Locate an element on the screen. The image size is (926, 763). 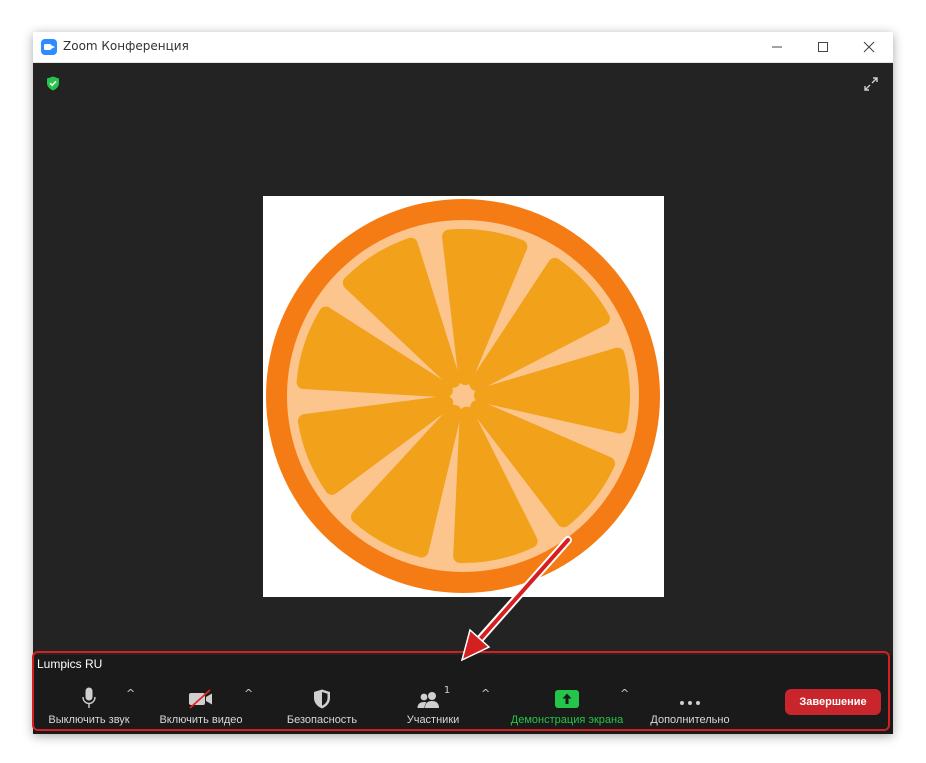
minimize-button is located at coordinates (777, 47).